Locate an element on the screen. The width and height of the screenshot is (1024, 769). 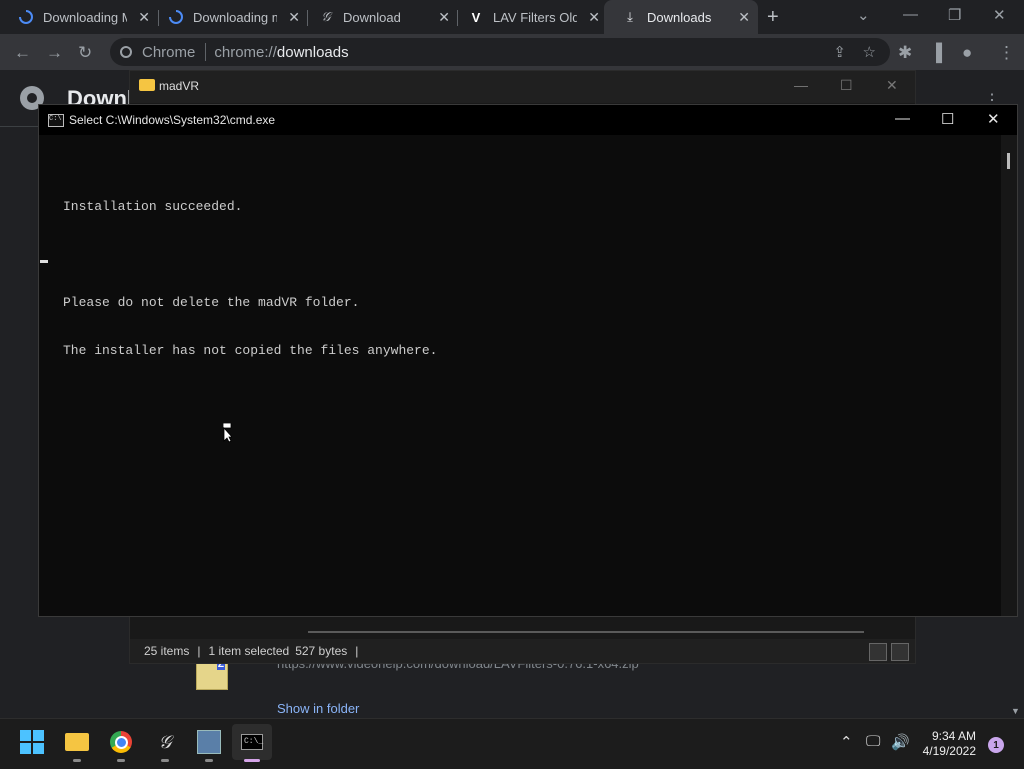
tab-search-icon: ⌄ is located at coordinates (863, 15).